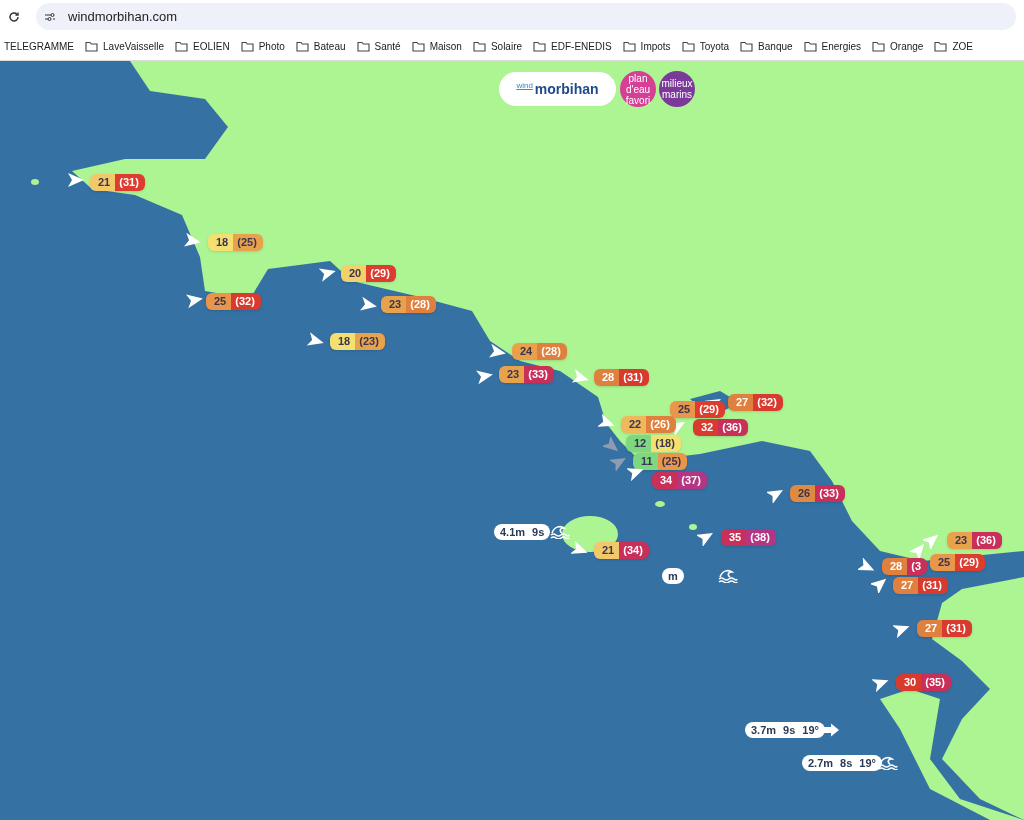 This screenshot has height=820, width=1024. What do you see at coordinates (953, 46) in the screenshot?
I see `bookmark: ZOE` at bounding box center [953, 46].